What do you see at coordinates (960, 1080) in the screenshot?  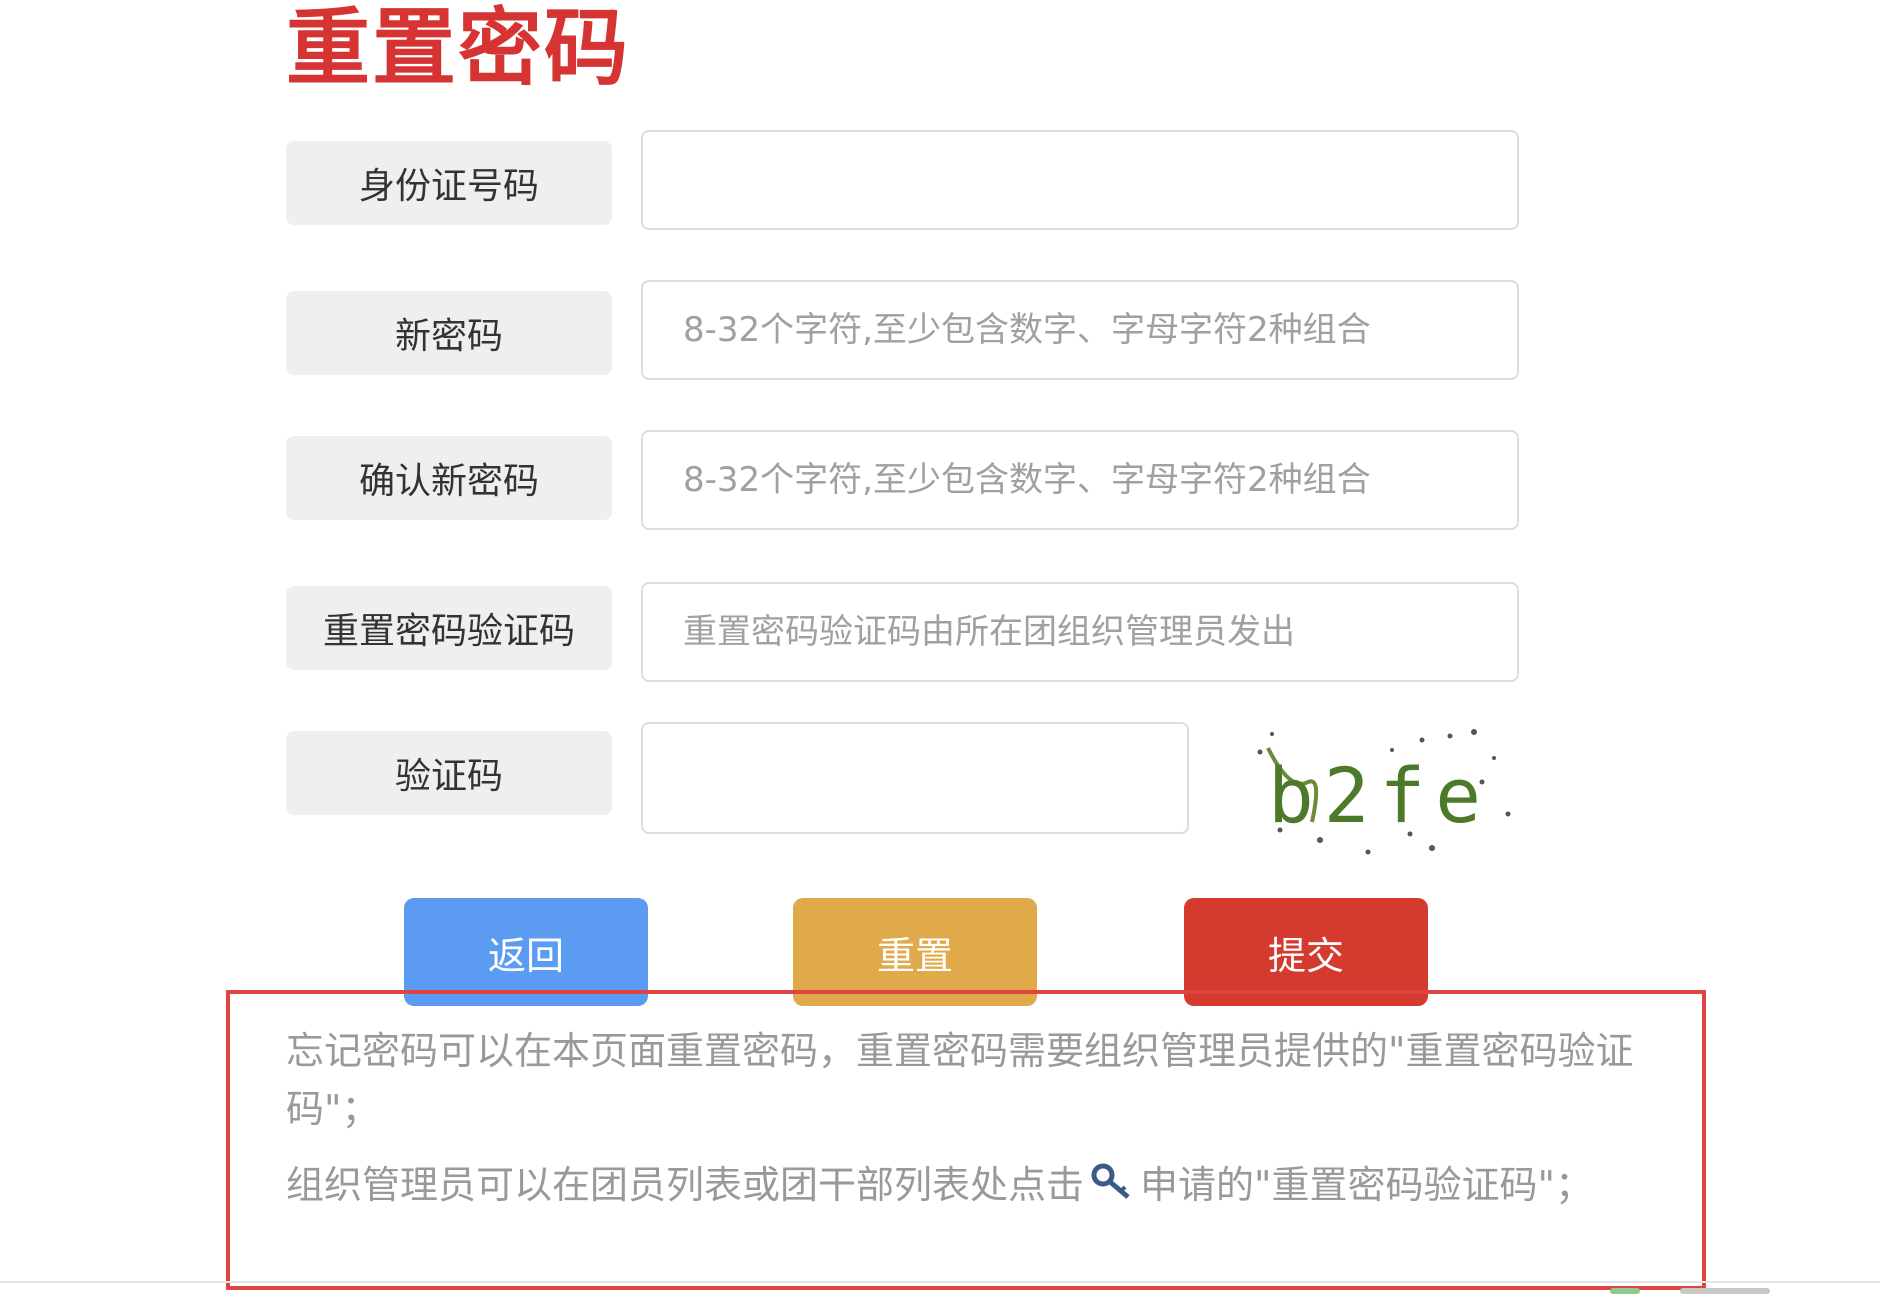 I see `notice-line-1: 忘记密码可以在本页面重置密码，重置密码需要组织管理员提供的"重置密码验证码"；` at bounding box center [960, 1080].